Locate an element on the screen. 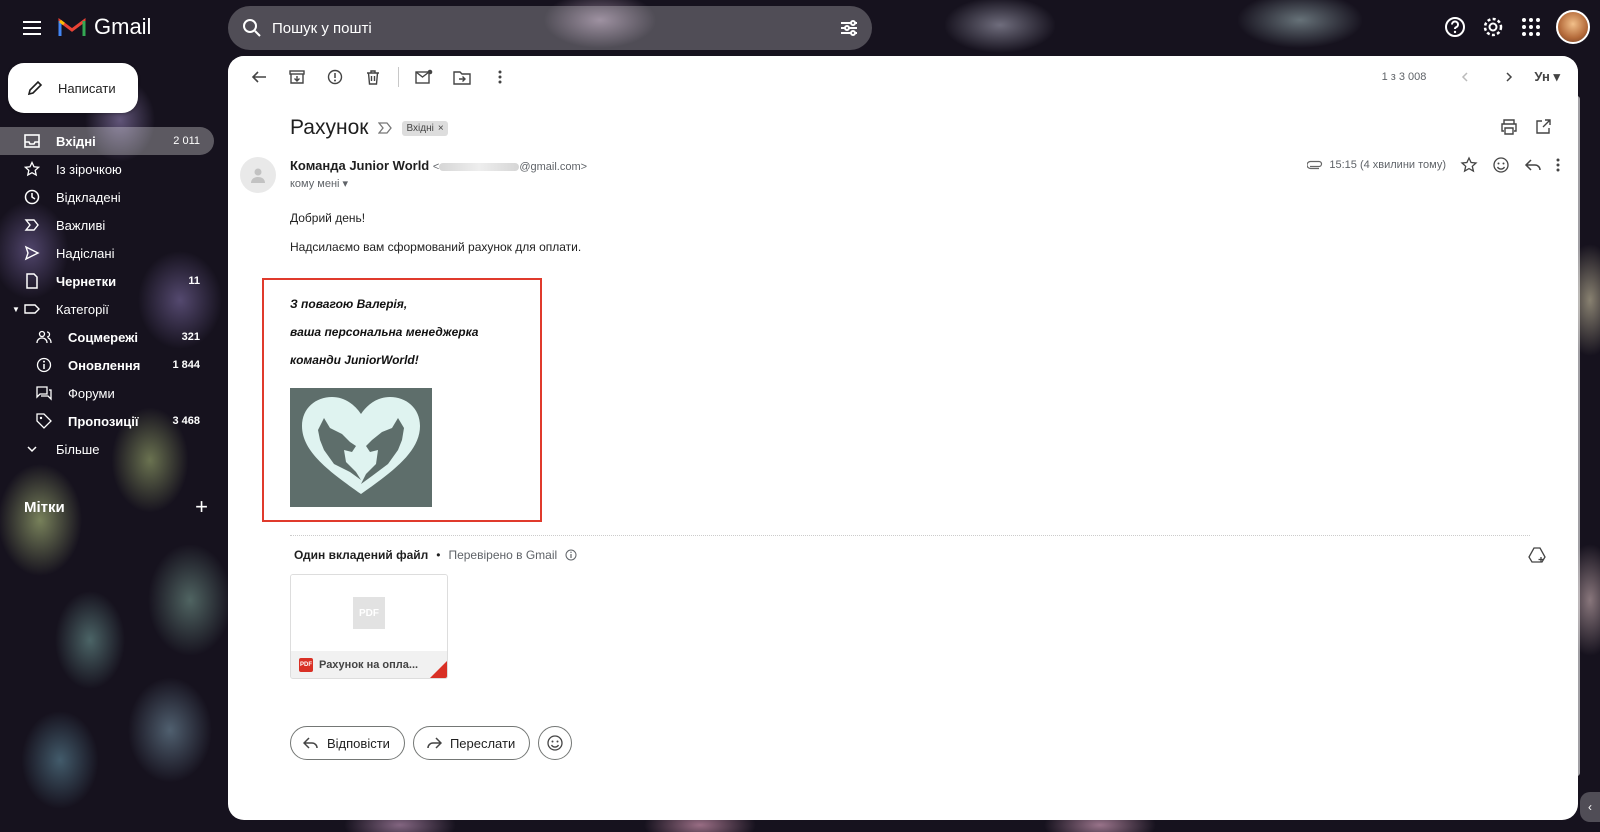  important-icon is located at coordinates (32, 225).